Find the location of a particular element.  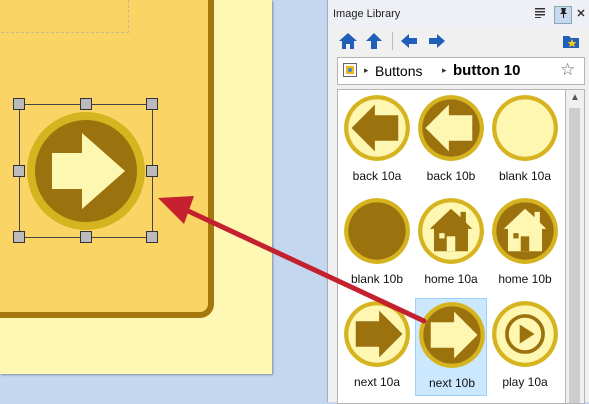

scroll-up-icon: ▲ is located at coordinates (575, 97).